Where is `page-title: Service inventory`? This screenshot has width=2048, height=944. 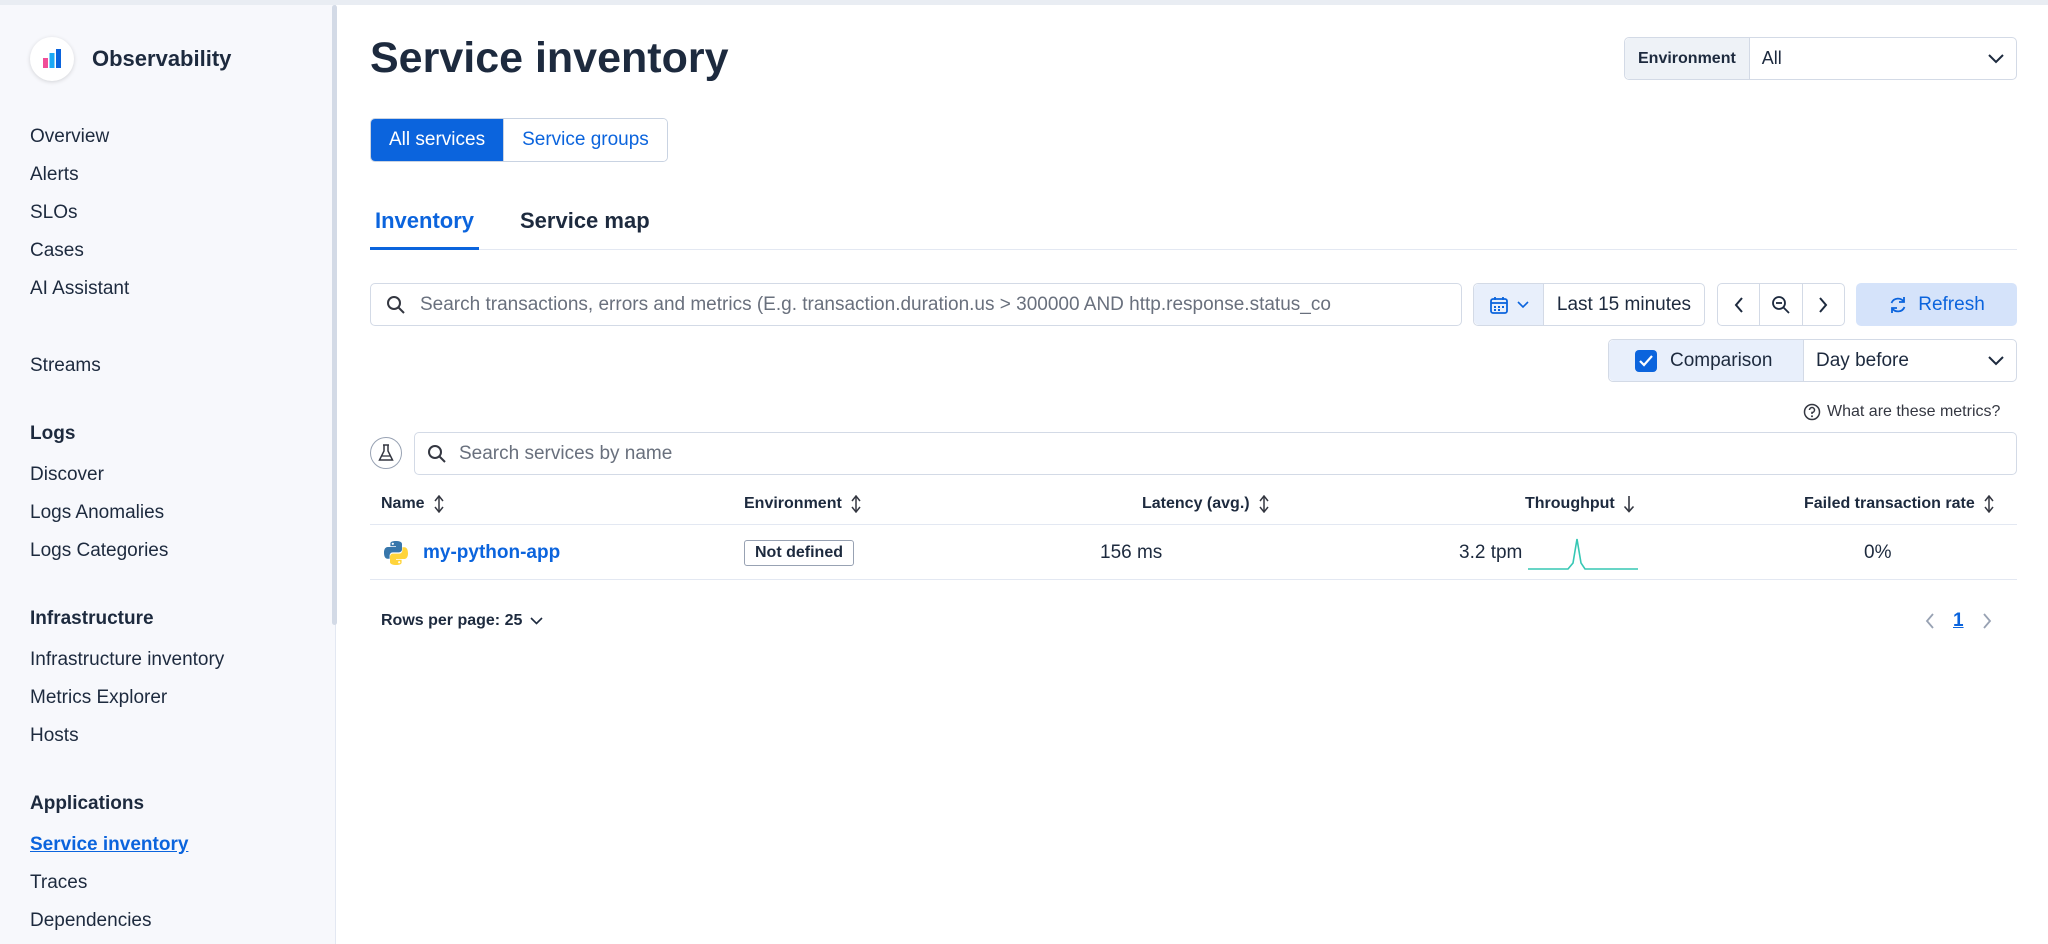
page-title: Service inventory is located at coordinates (549, 58).